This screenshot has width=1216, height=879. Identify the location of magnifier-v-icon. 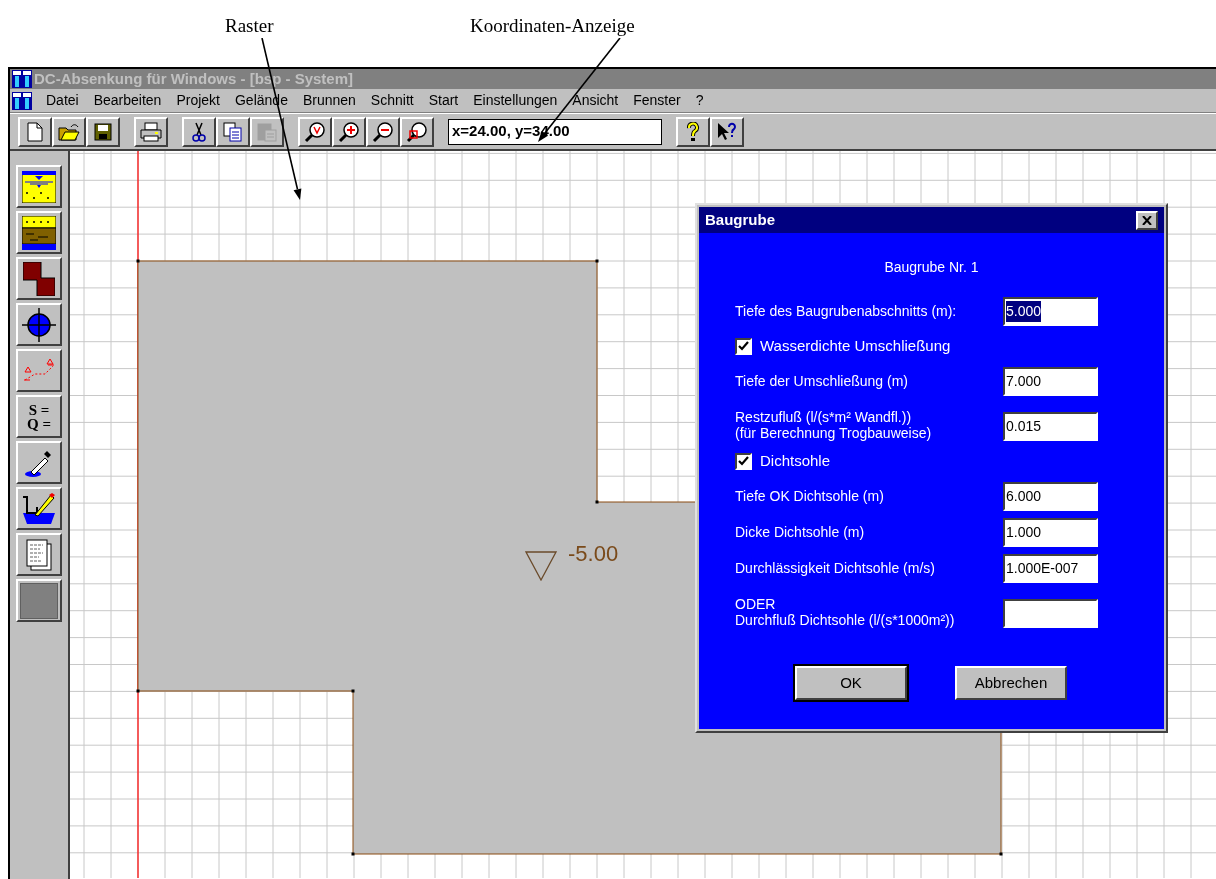
(315, 131).